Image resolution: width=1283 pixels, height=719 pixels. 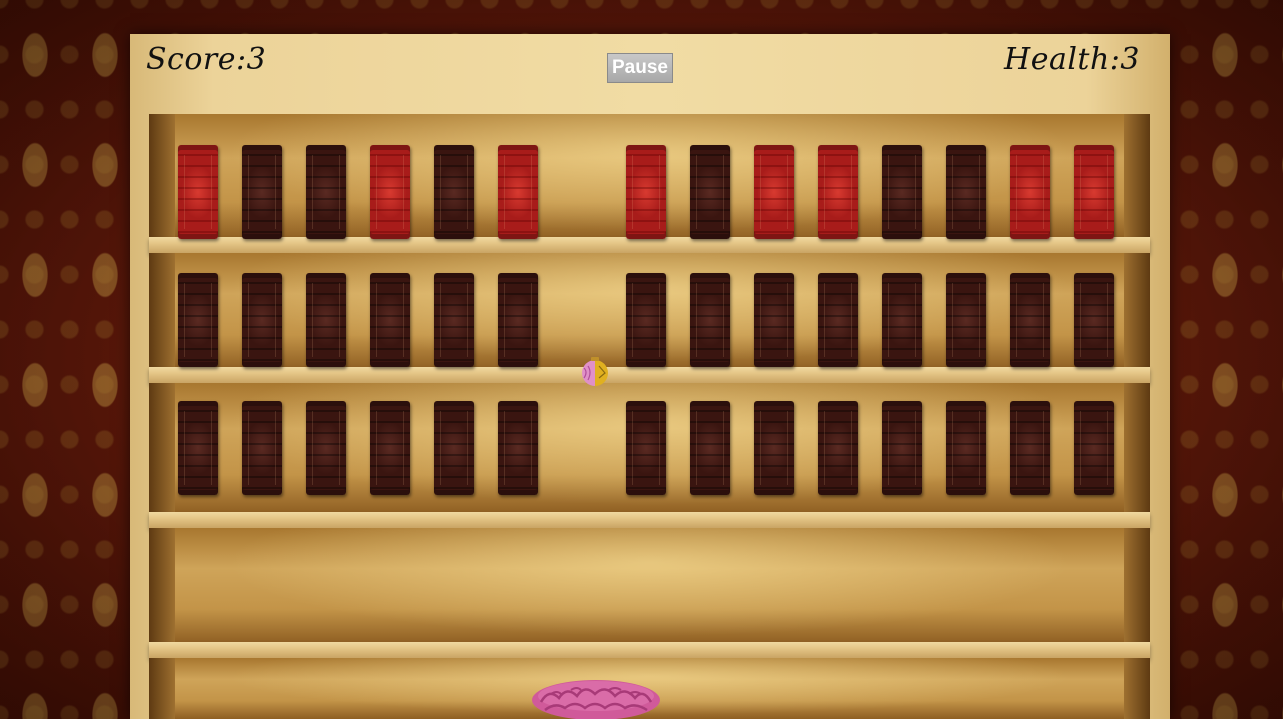 I want to click on pause-button: Pause, so click(x=640, y=68).